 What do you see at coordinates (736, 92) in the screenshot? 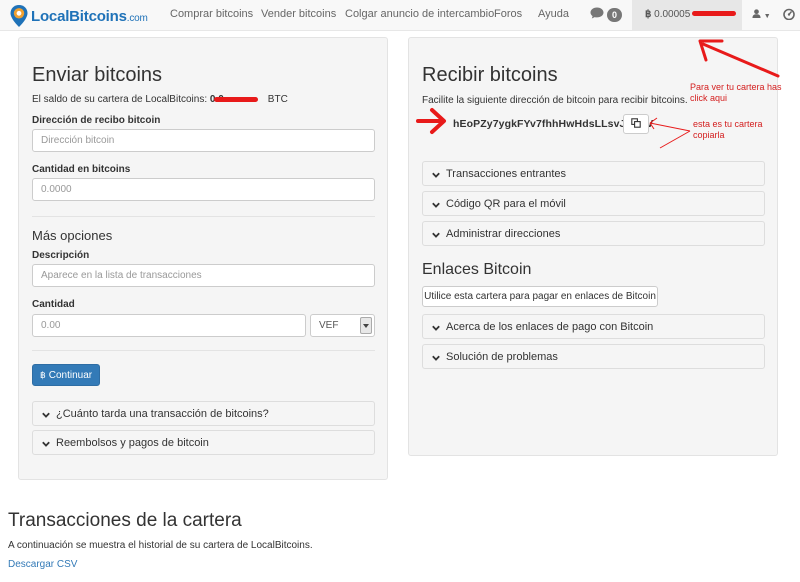
I see `annotation-view-wallet: Para ver tu cartera has click aqui` at bounding box center [736, 92].